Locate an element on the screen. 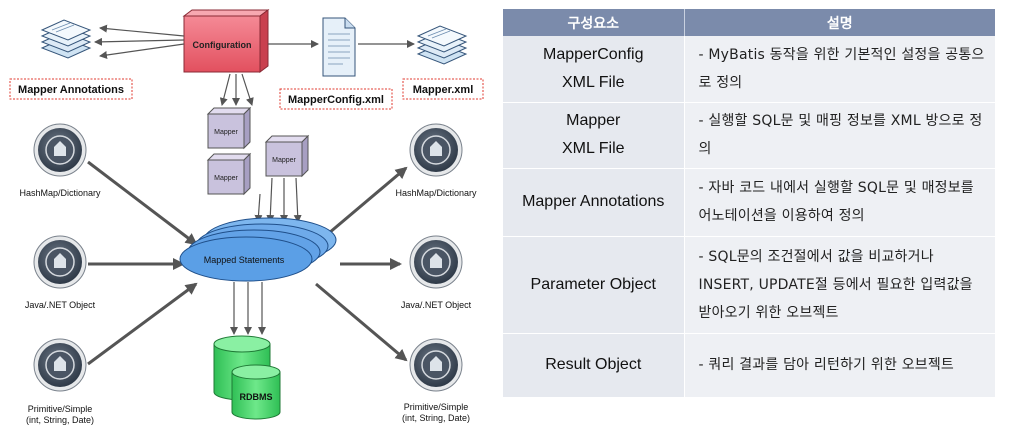  component-name-line: Parameter Object is located at coordinates (593, 284).